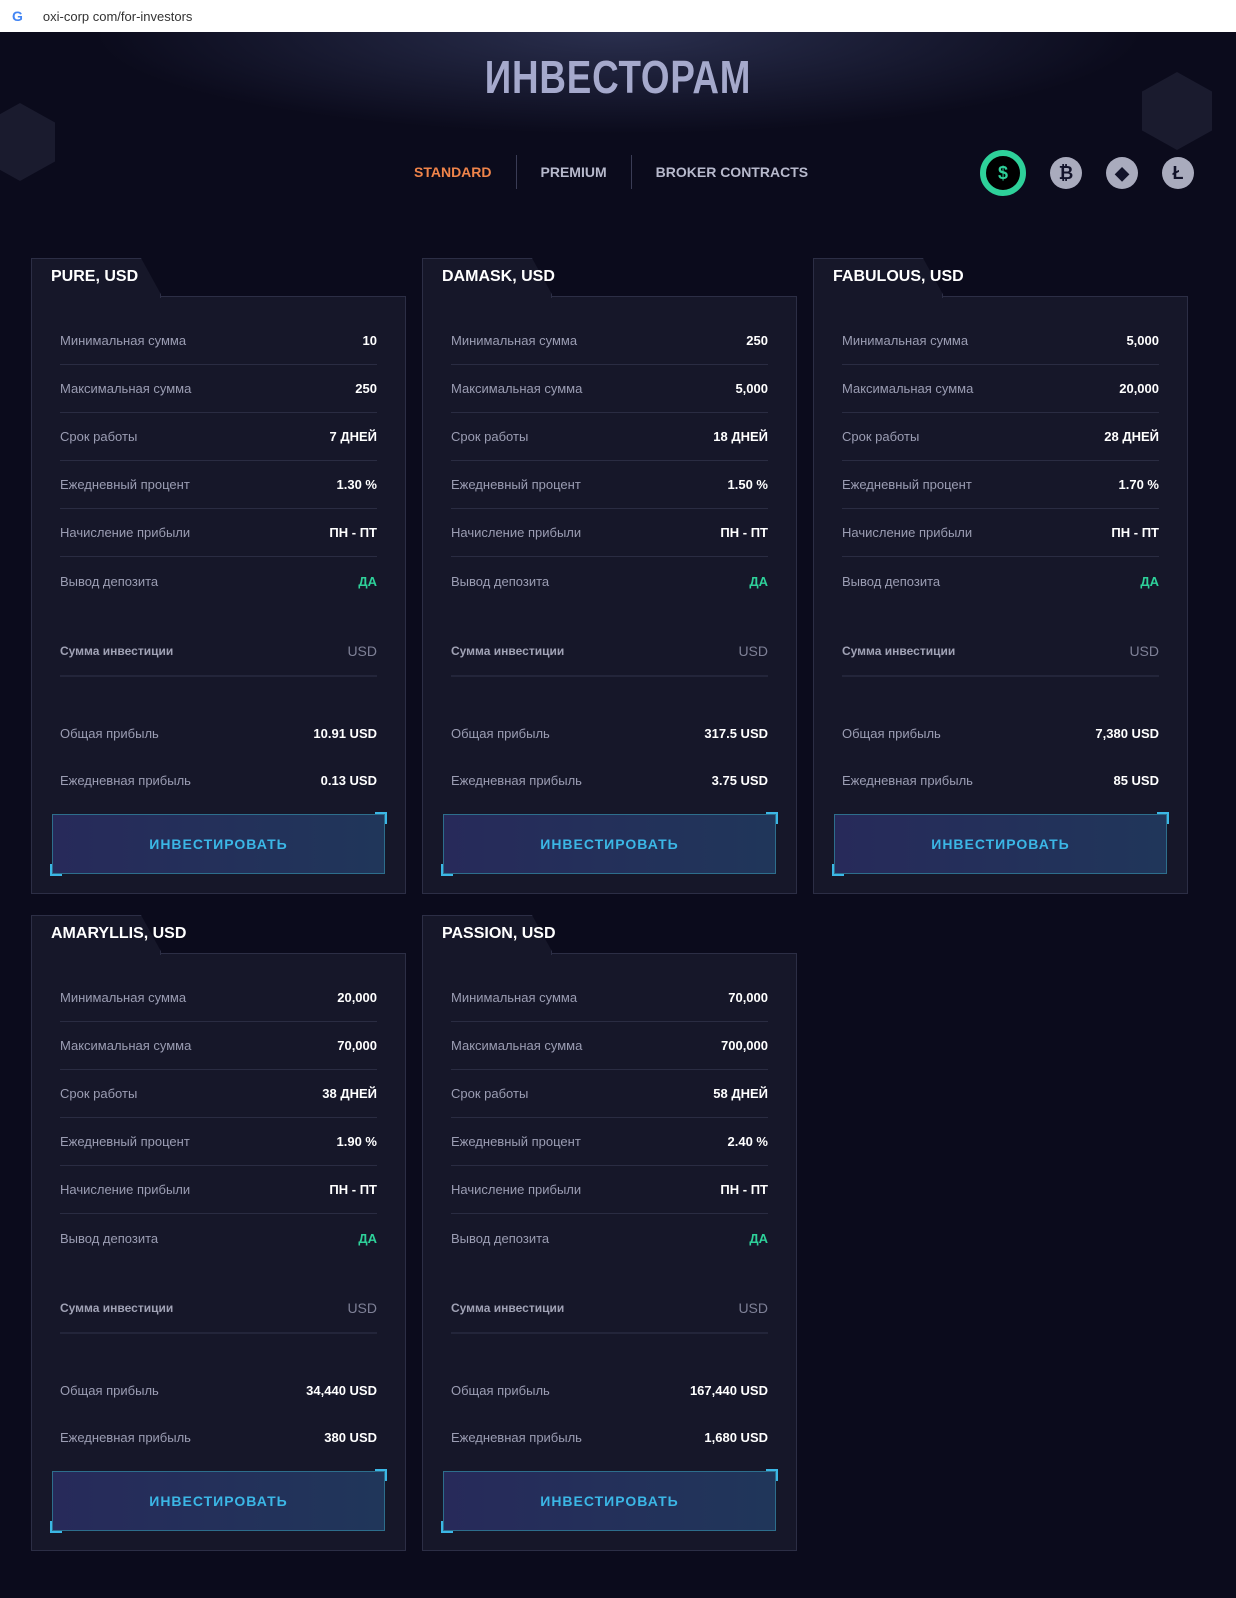 The width and height of the screenshot is (1236, 1598). Describe the element at coordinates (1000, 485) in the screenshot. I see `plan-row-daily-pct: Ежедневный процент 1.70 %` at that location.